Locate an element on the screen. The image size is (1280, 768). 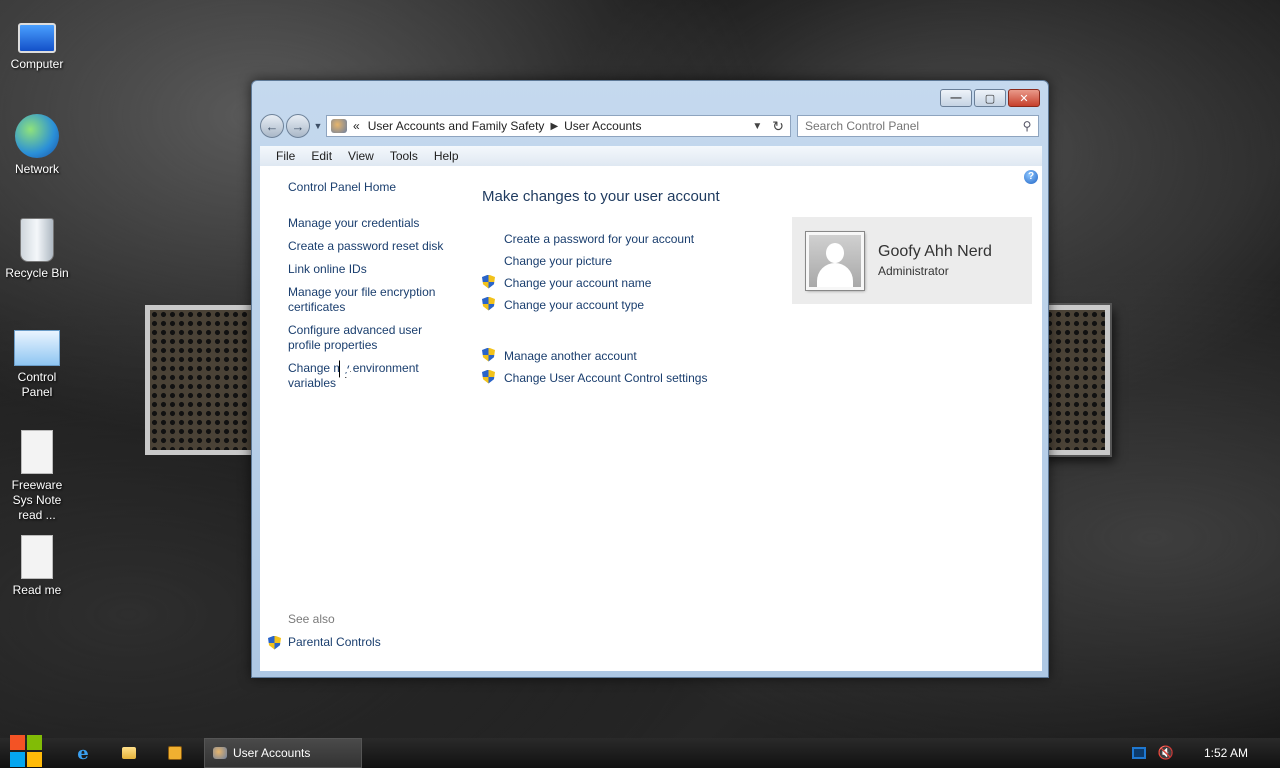
recycle-bin-icon is located at coordinates (37, 240).